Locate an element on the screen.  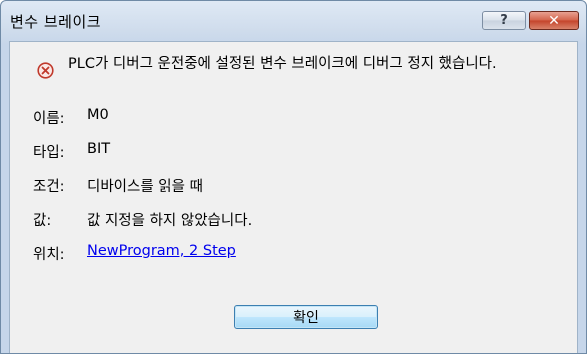
field-value-label: 값: is located at coordinates (42, 221).